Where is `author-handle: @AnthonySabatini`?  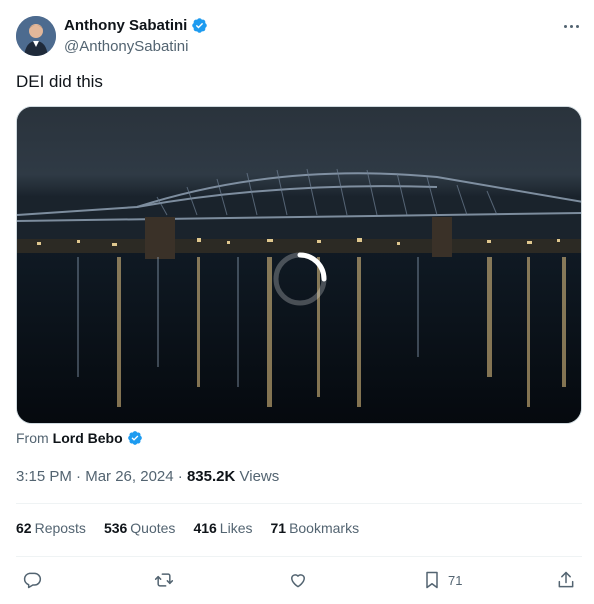 author-handle: @AnthonySabatini is located at coordinates (126, 46).